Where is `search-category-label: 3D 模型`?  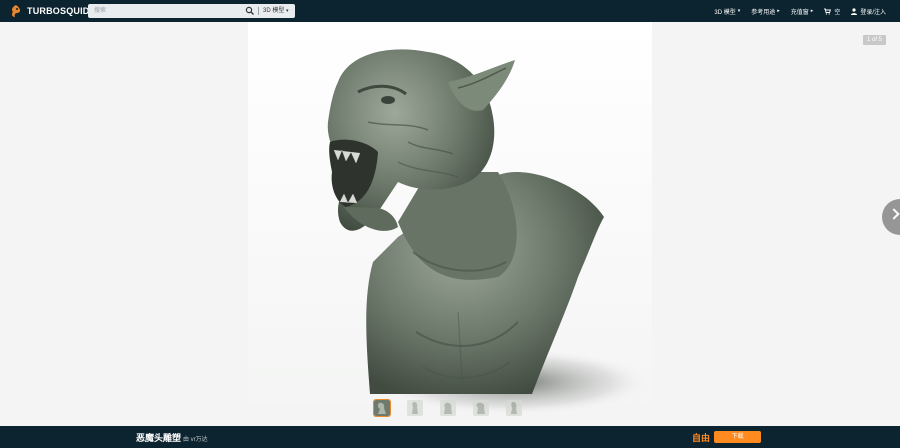 search-category-label: 3D 模型 is located at coordinates (274, 11).